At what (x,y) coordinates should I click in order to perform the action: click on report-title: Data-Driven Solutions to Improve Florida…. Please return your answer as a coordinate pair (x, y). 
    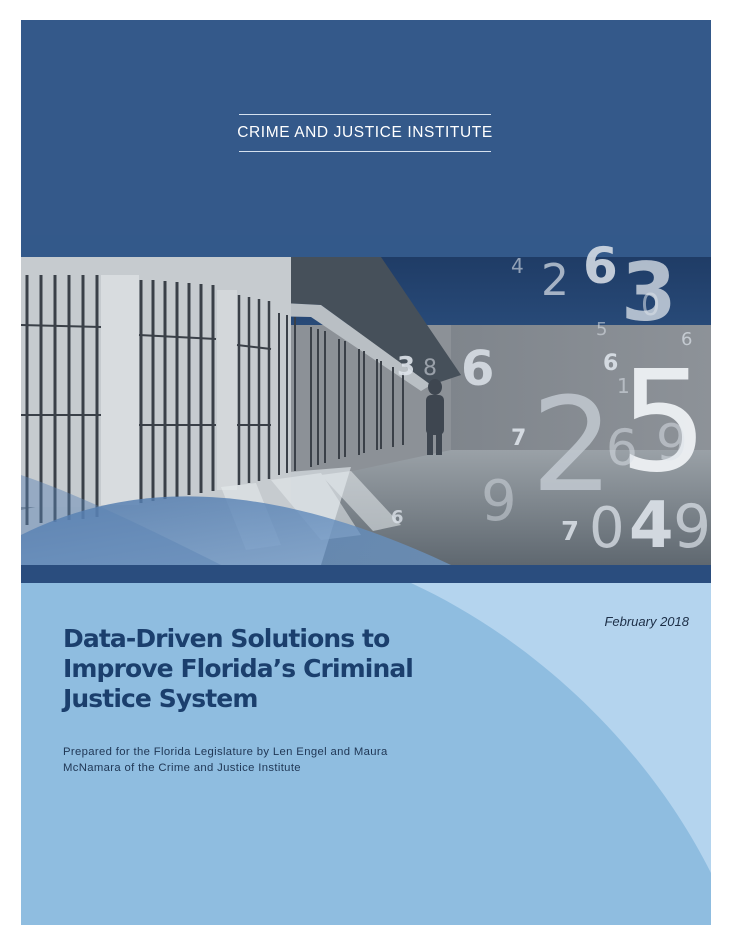
    Looking at the image, I should click on (238, 668).